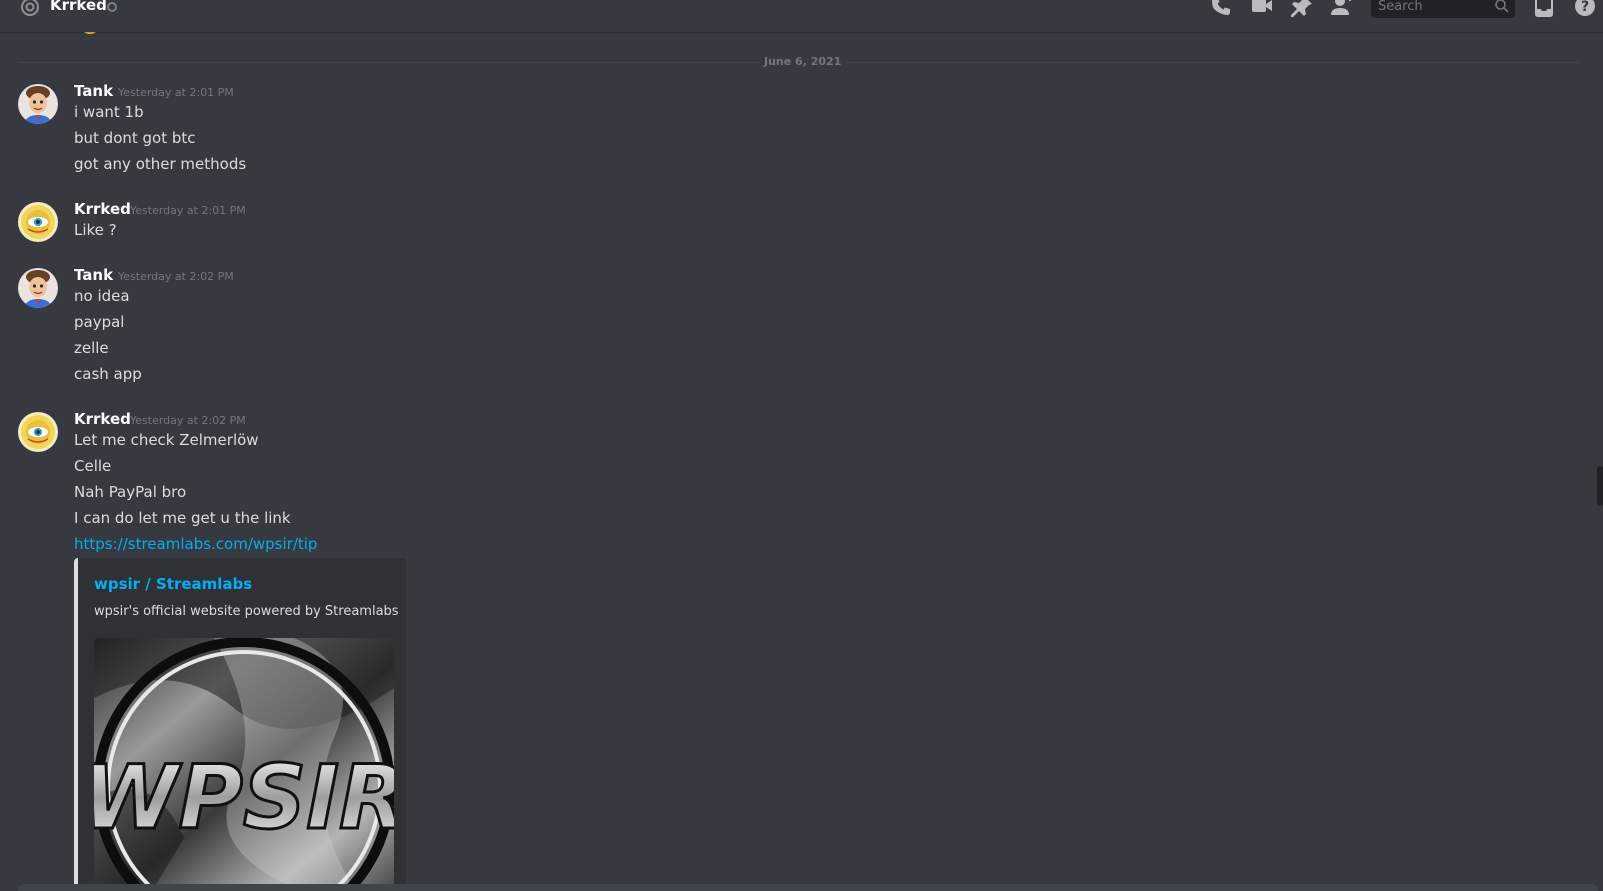 This screenshot has height=891, width=1603. Describe the element at coordinates (102, 296) in the screenshot. I see `message-text: no idea` at that location.